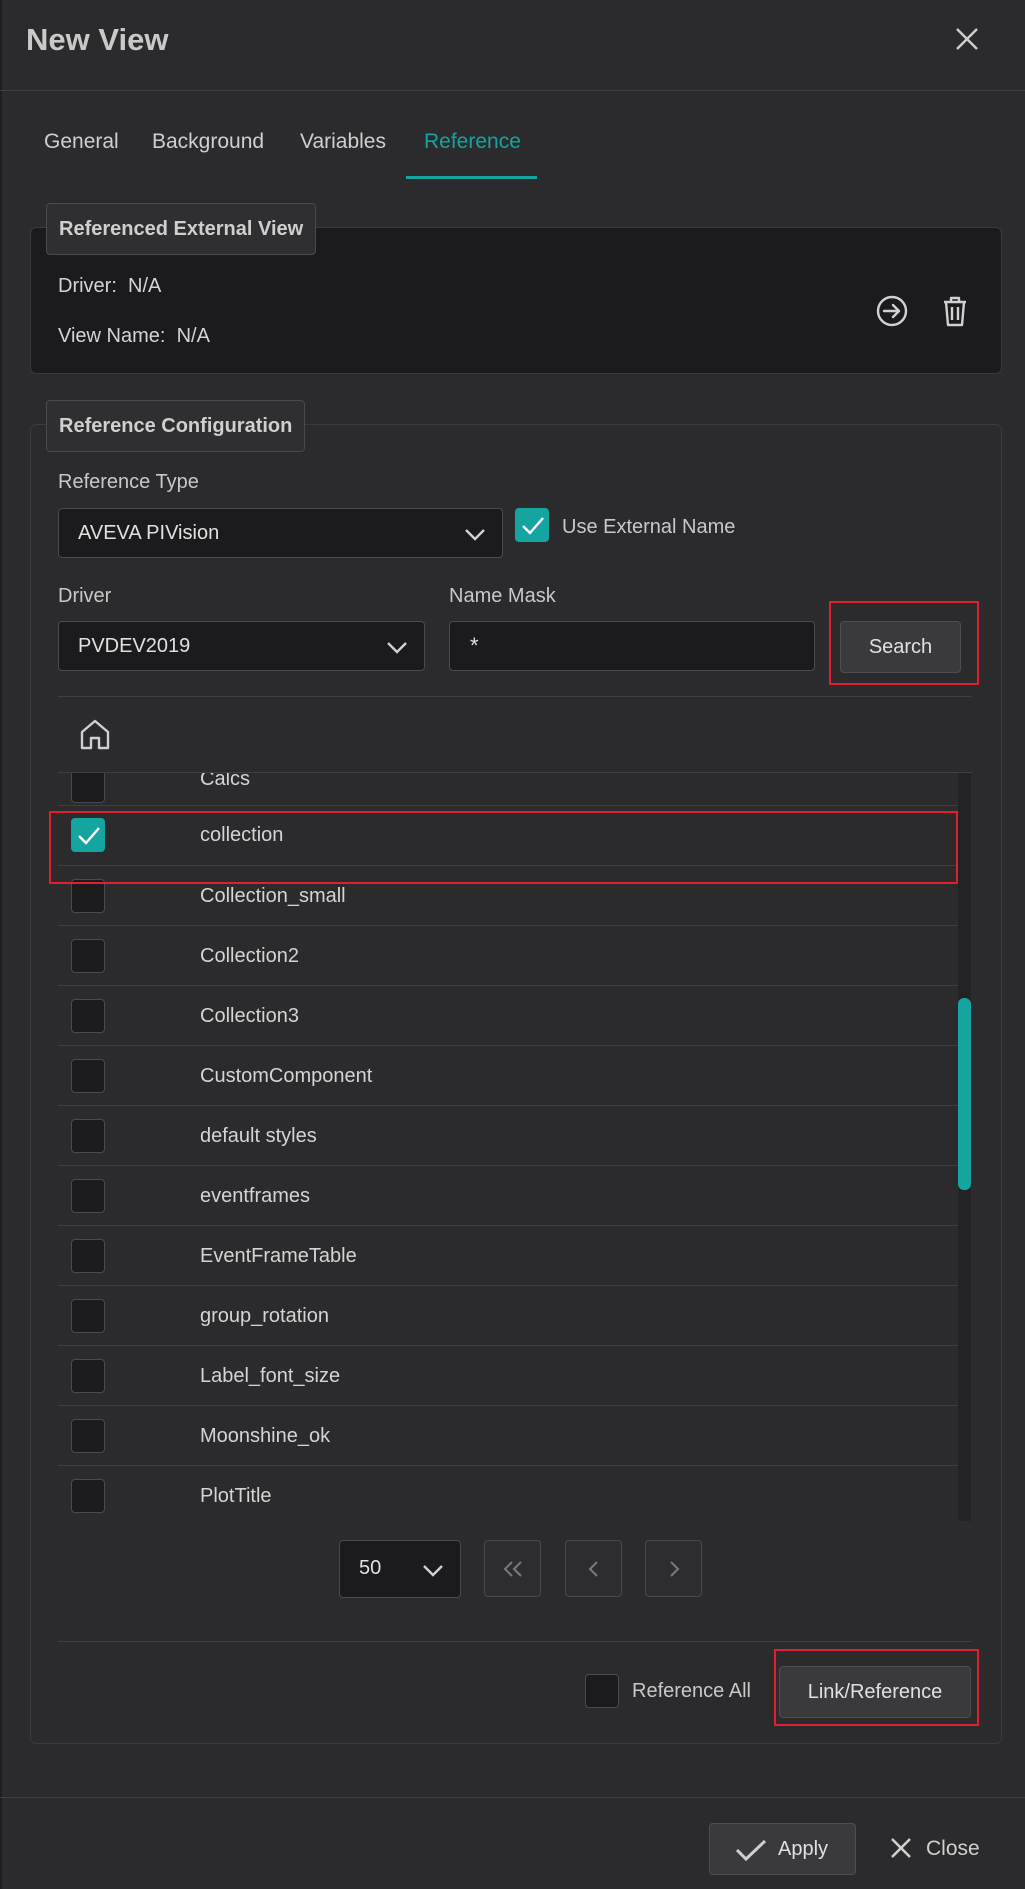 This screenshot has height=1889, width=1025. I want to click on list-item-name: Label_font_size, so click(270, 1376).